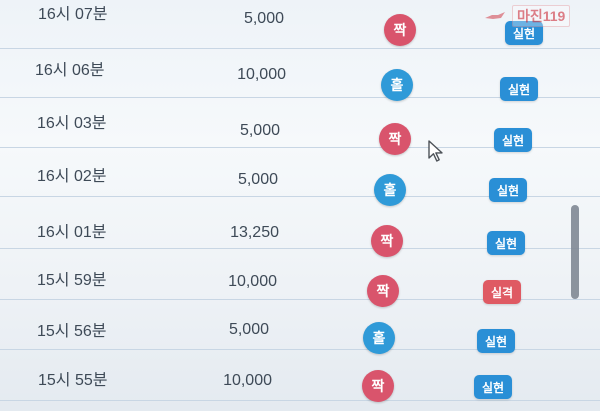 The height and width of the screenshot is (411, 600). Describe the element at coordinates (435, 151) in the screenshot. I see `mouse-pointer-icon` at that location.